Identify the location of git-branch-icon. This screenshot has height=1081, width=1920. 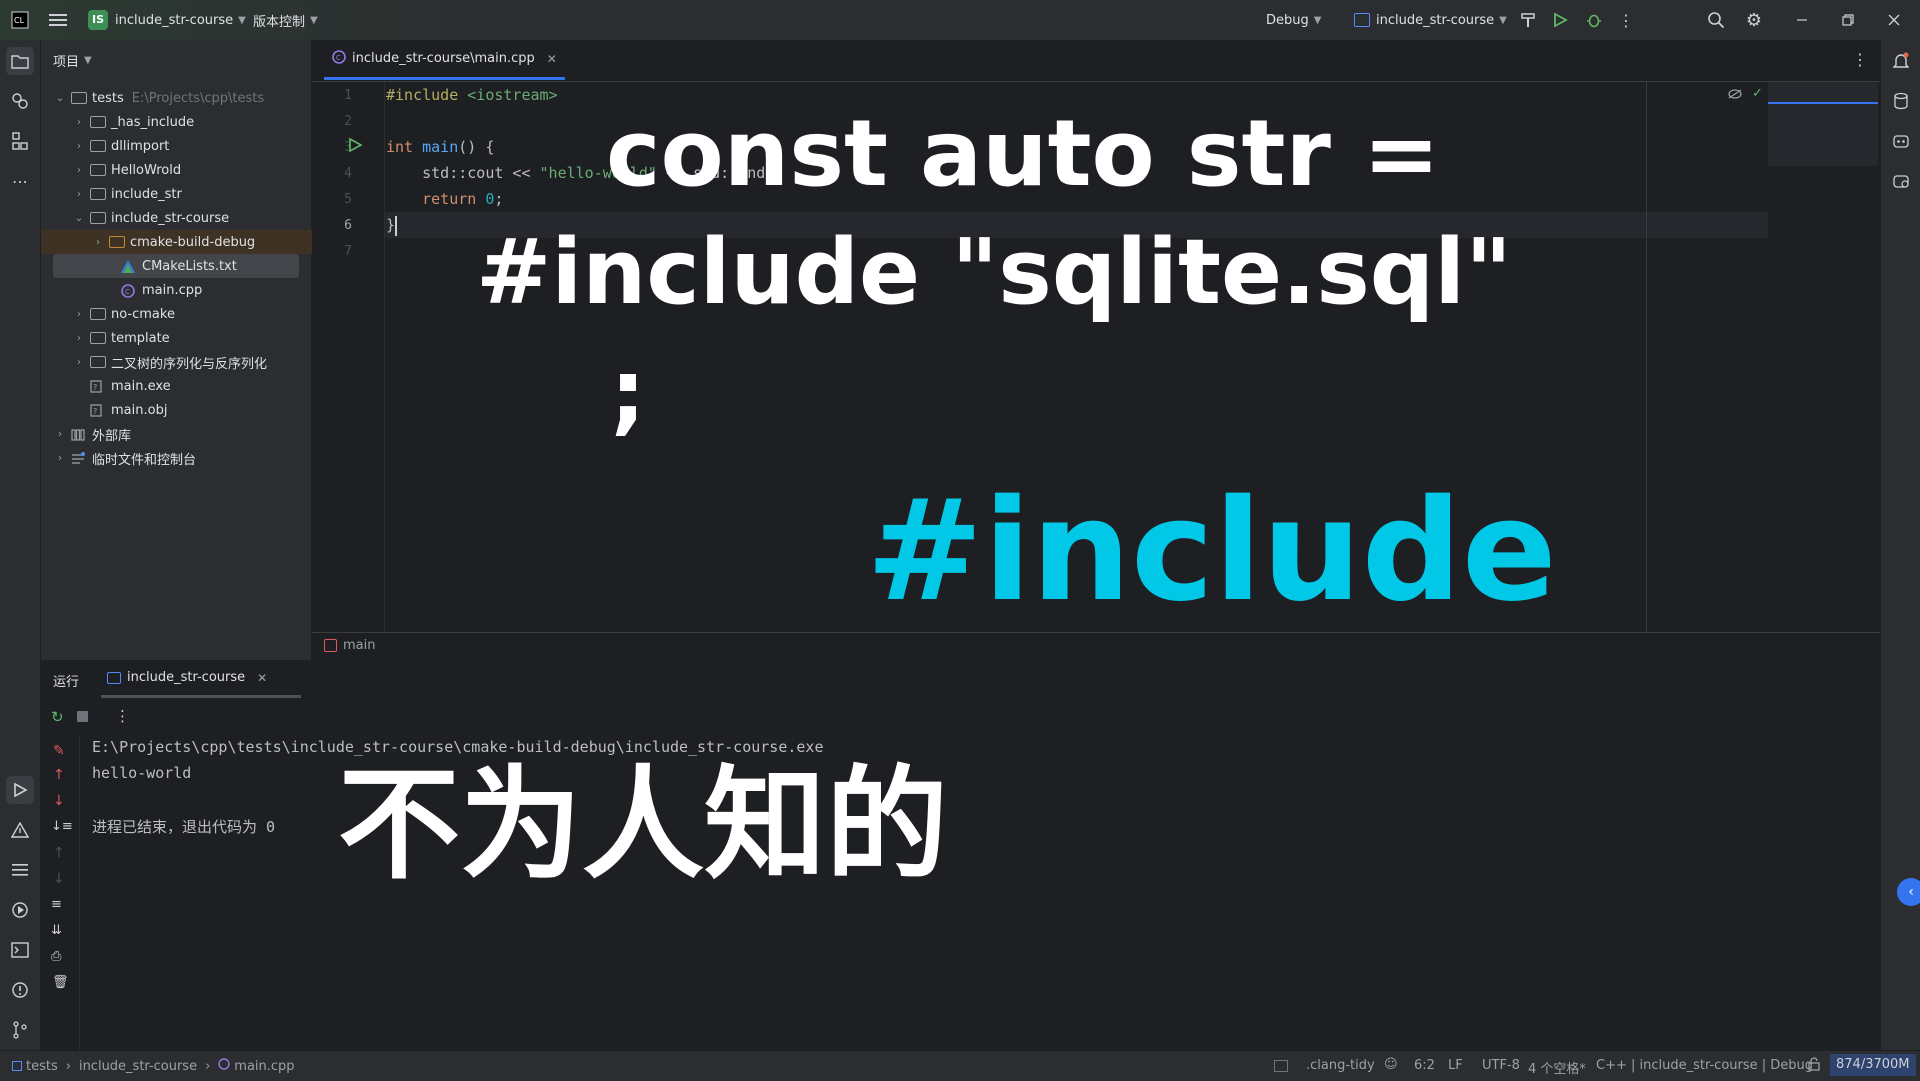
(20, 1030).